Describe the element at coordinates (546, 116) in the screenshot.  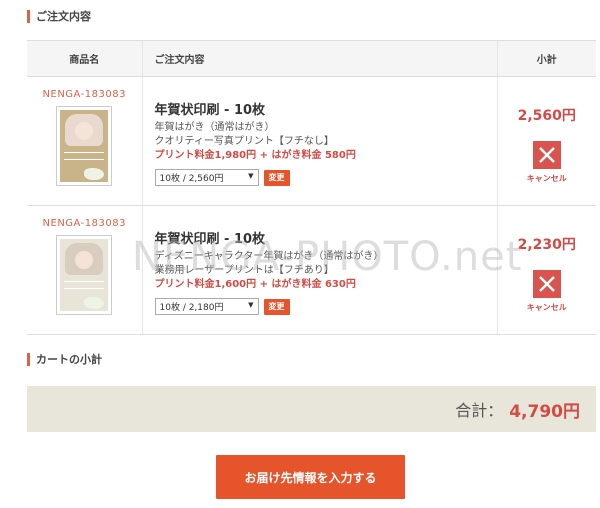
I see `item-subtotal: 2,560円` at that location.